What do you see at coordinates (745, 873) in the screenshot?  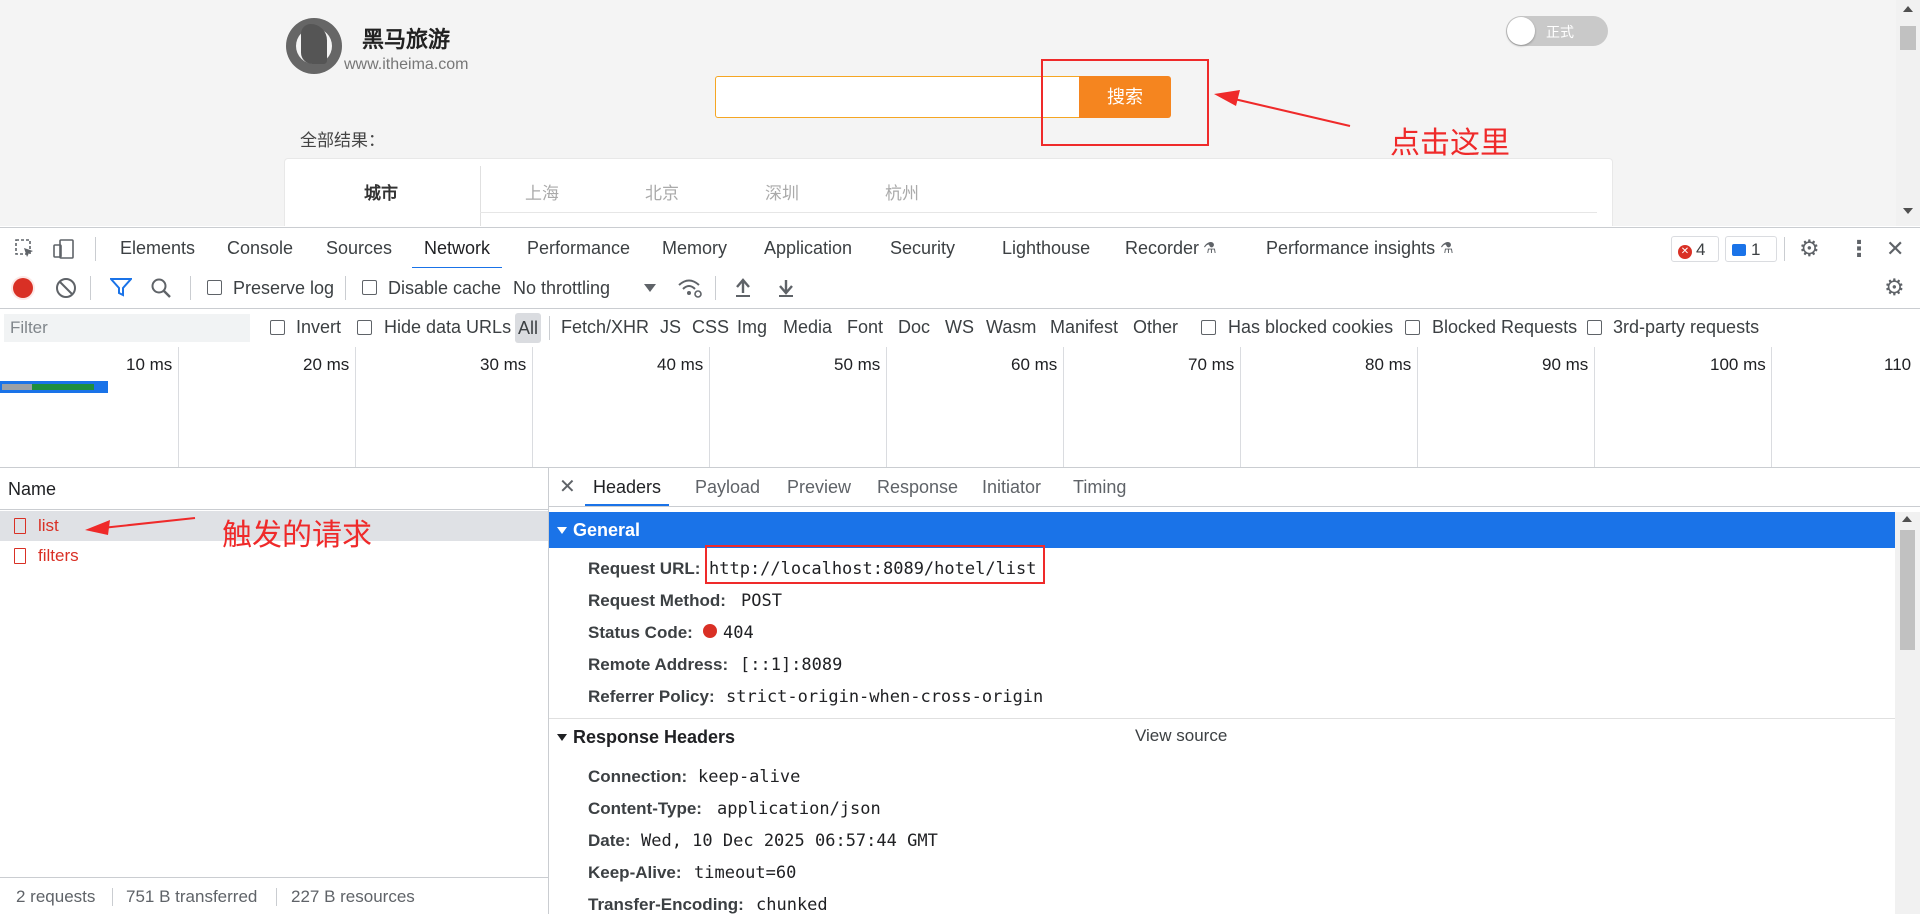 I see `keep-alive-value: timeout=60` at bounding box center [745, 873].